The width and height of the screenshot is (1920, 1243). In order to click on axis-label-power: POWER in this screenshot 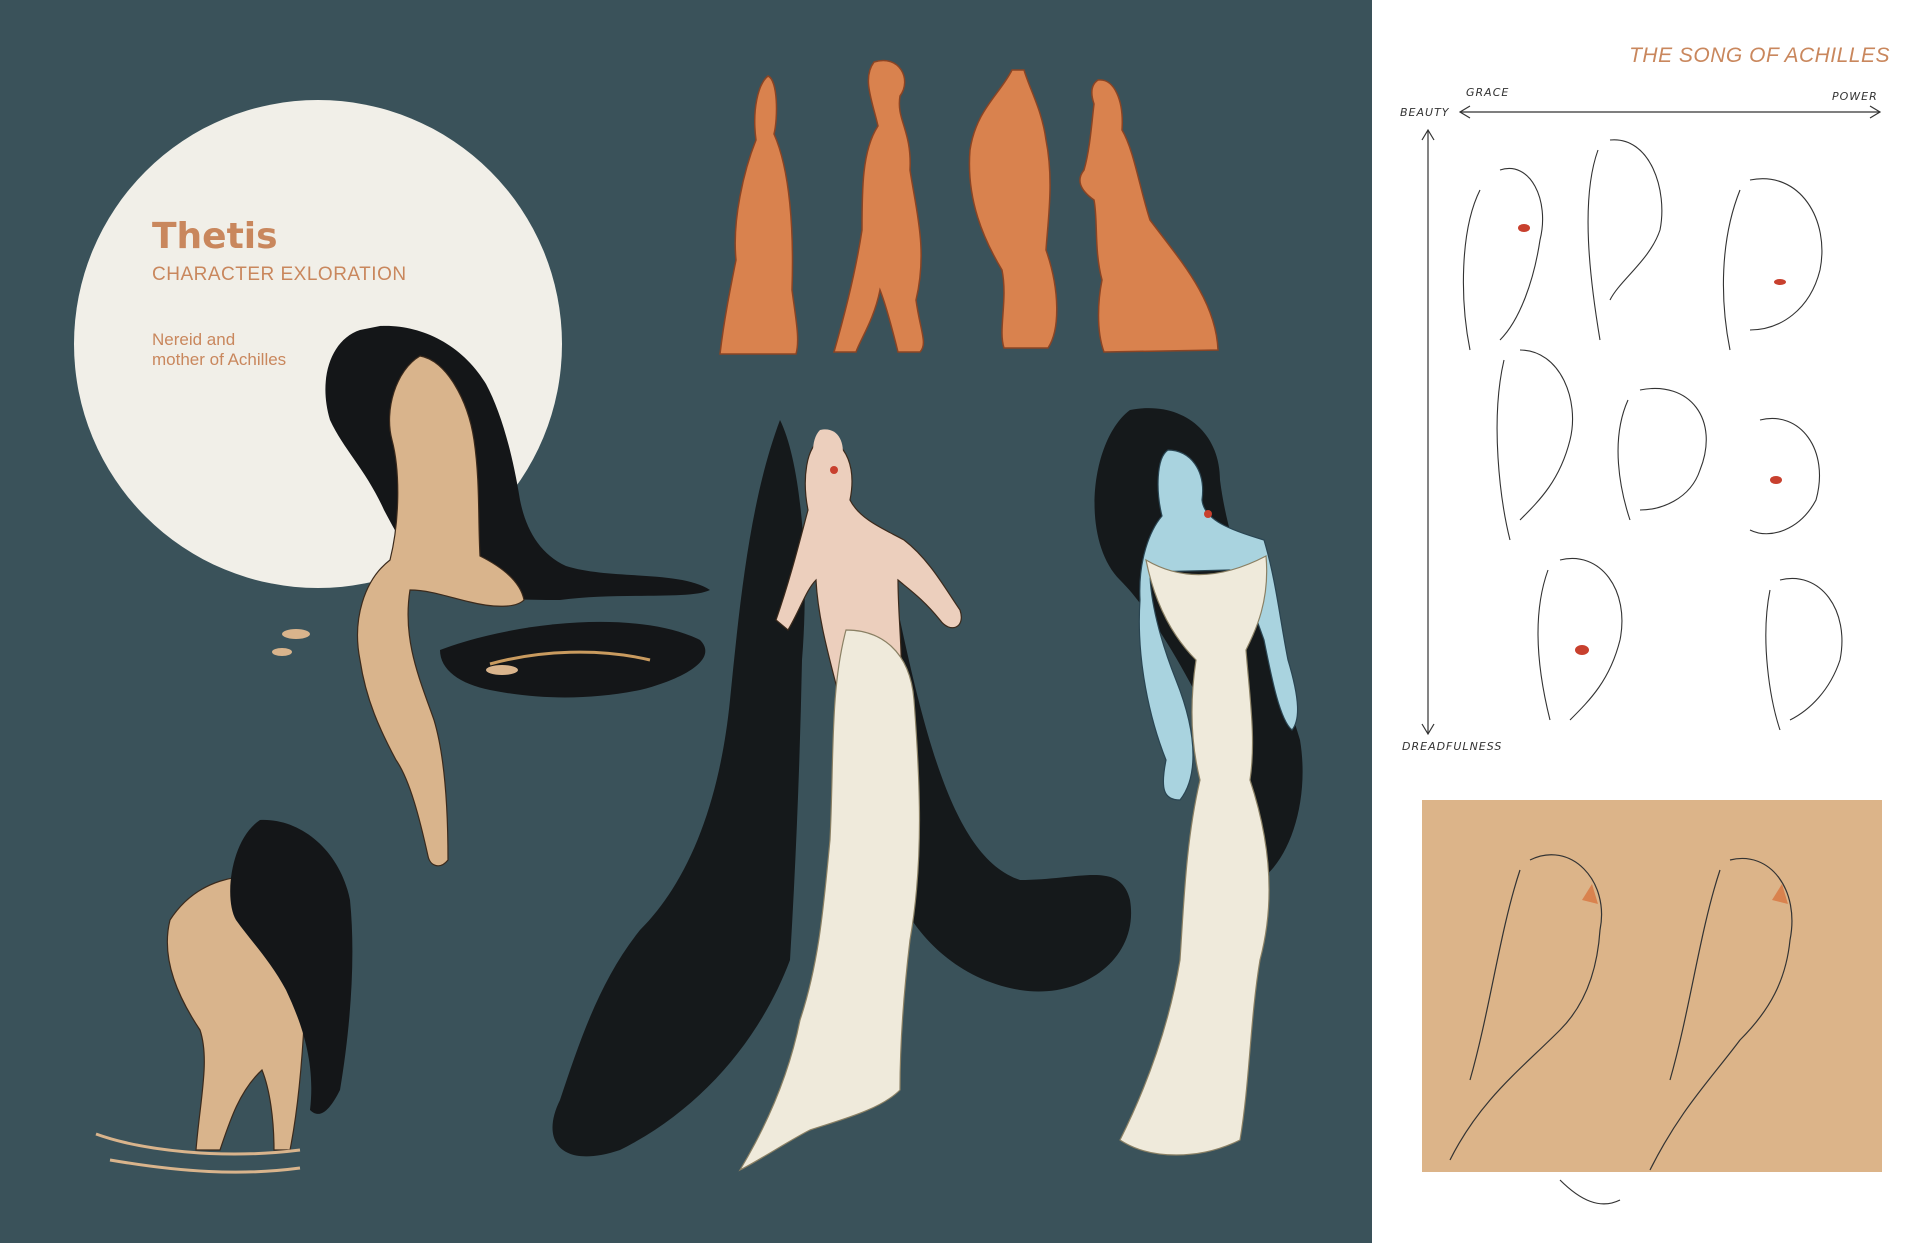, I will do `click(1855, 96)`.